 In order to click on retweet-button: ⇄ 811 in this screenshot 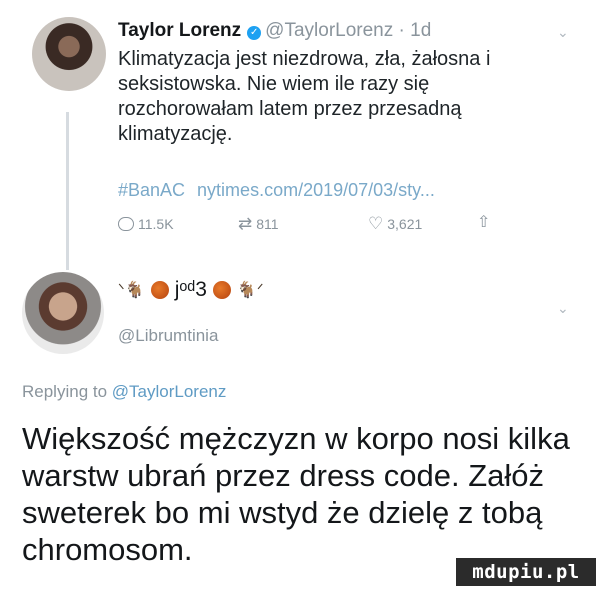, I will do `click(258, 223)`.